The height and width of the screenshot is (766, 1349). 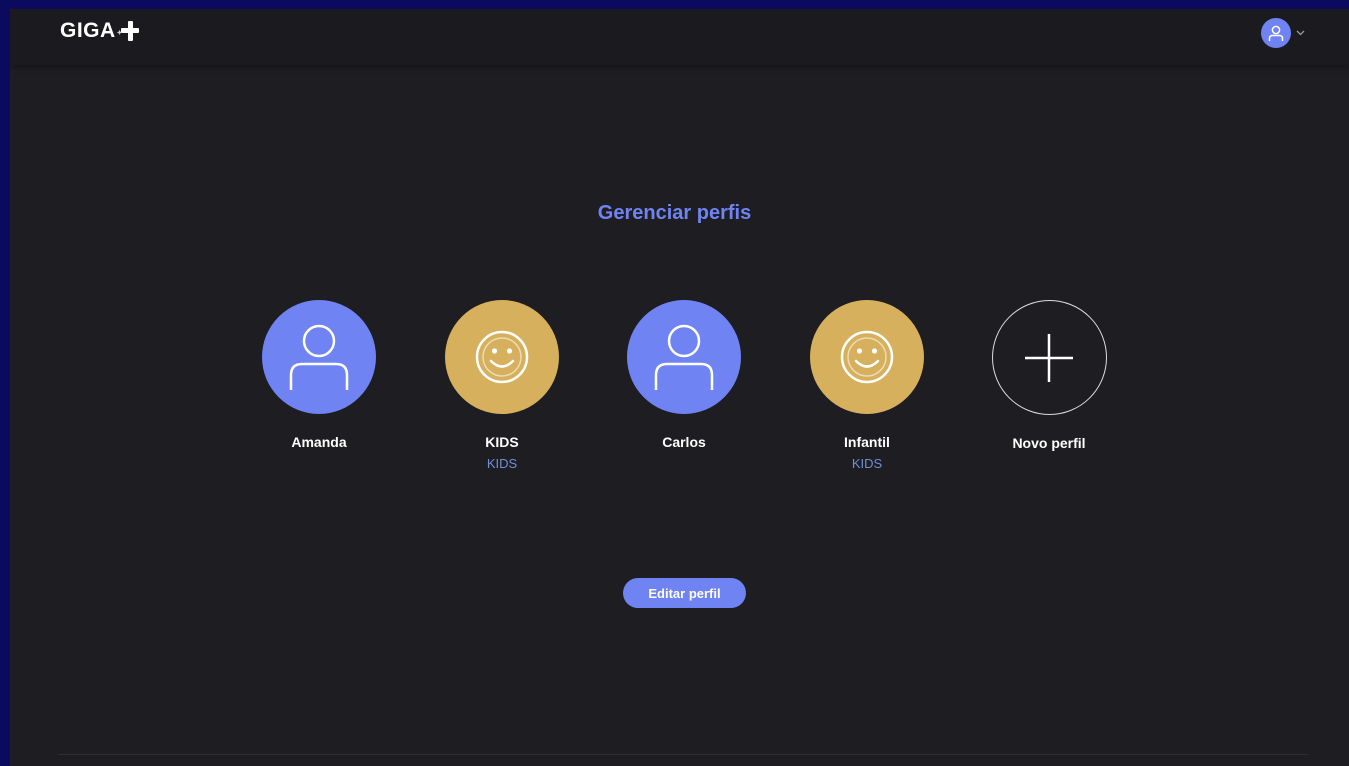 What do you see at coordinates (88, 30) in the screenshot?
I see `logo-text: GIGA` at bounding box center [88, 30].